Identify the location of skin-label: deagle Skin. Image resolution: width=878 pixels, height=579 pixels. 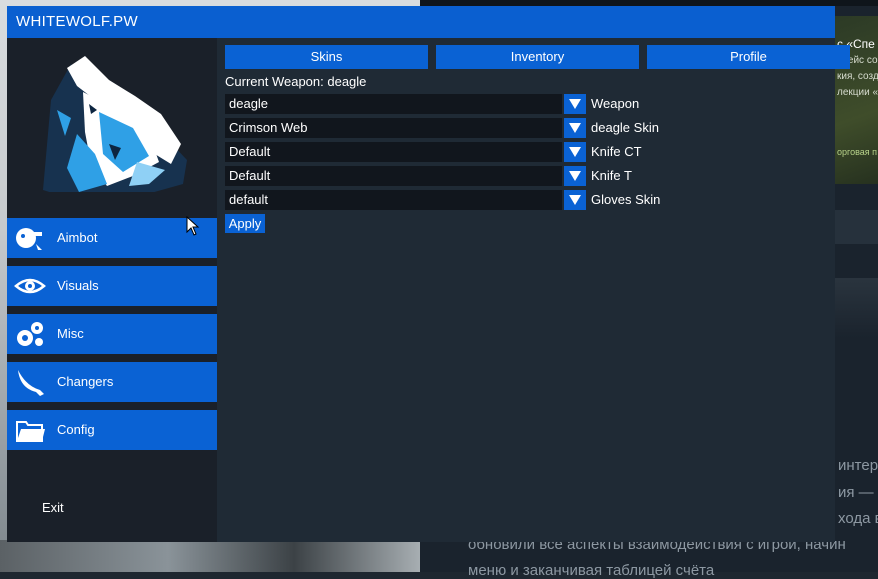
(625, 127).